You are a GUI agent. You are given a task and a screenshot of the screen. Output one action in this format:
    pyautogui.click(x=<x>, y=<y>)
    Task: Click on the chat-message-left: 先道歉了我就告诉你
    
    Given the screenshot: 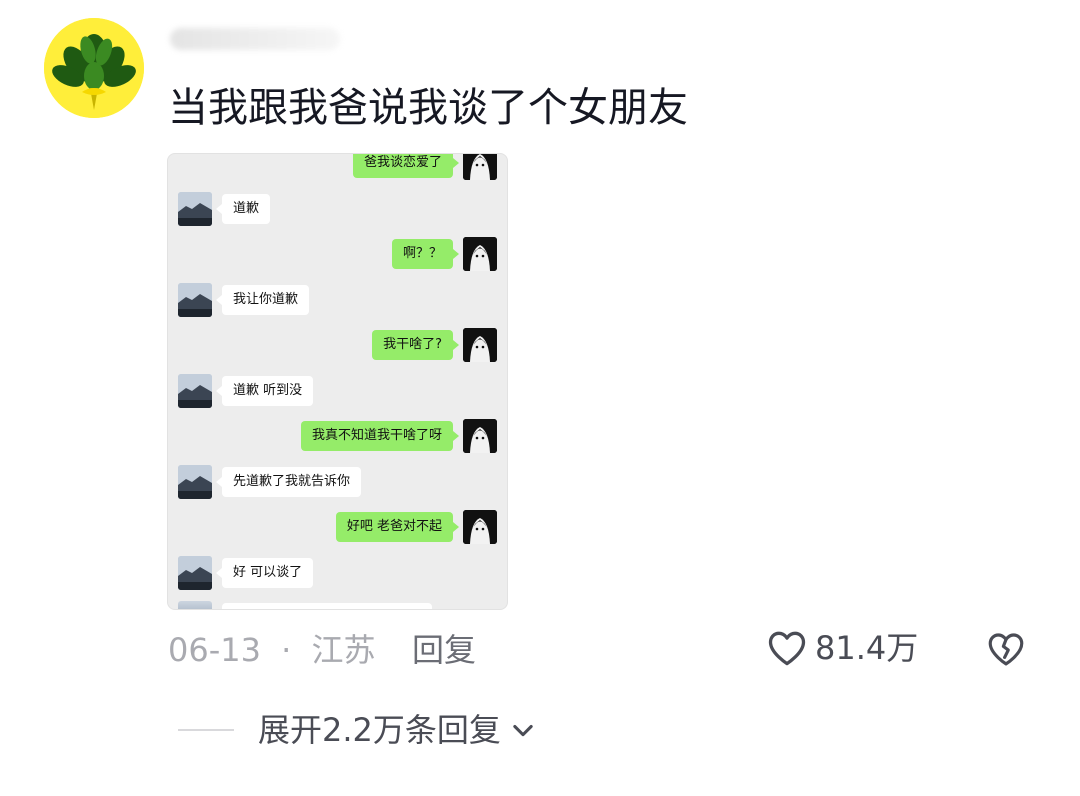 What is the action you would take?
    pyautogui.click(x=270, y=481)
    